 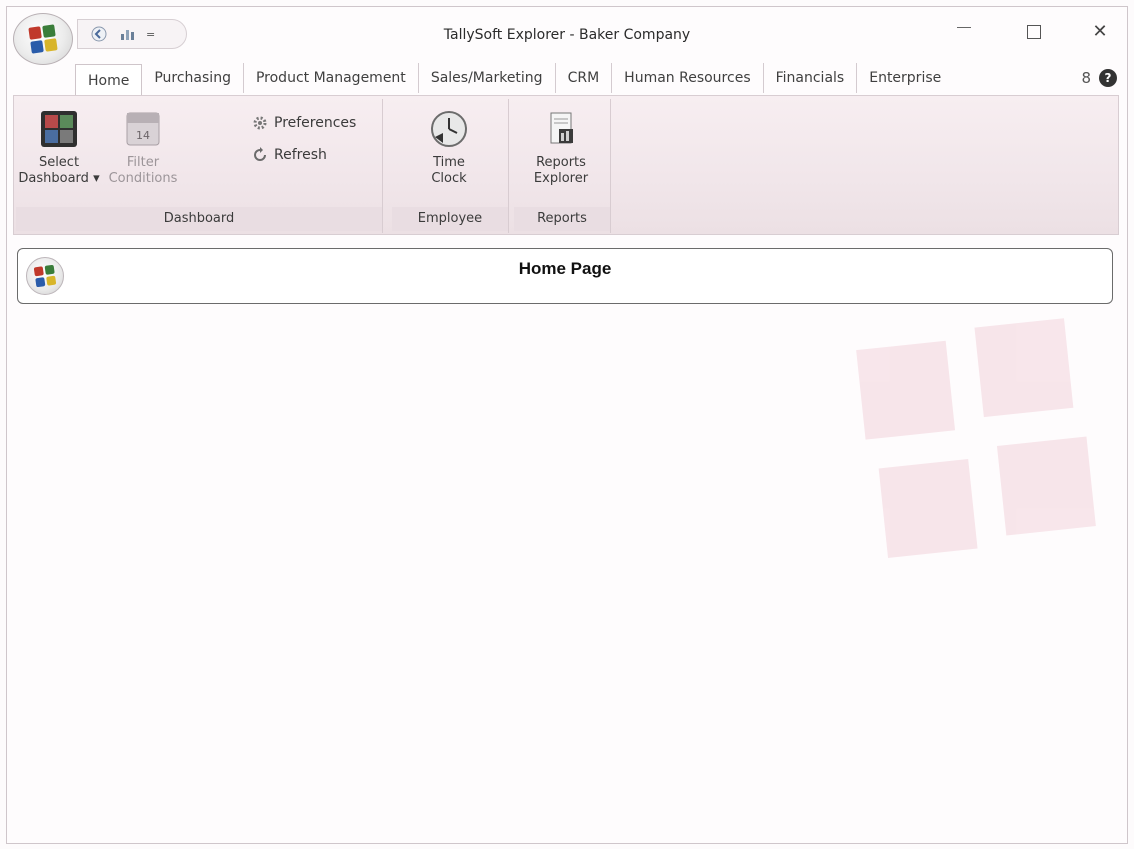 I want to click on home-page-header: Home Page, so click(x=565, y=276).